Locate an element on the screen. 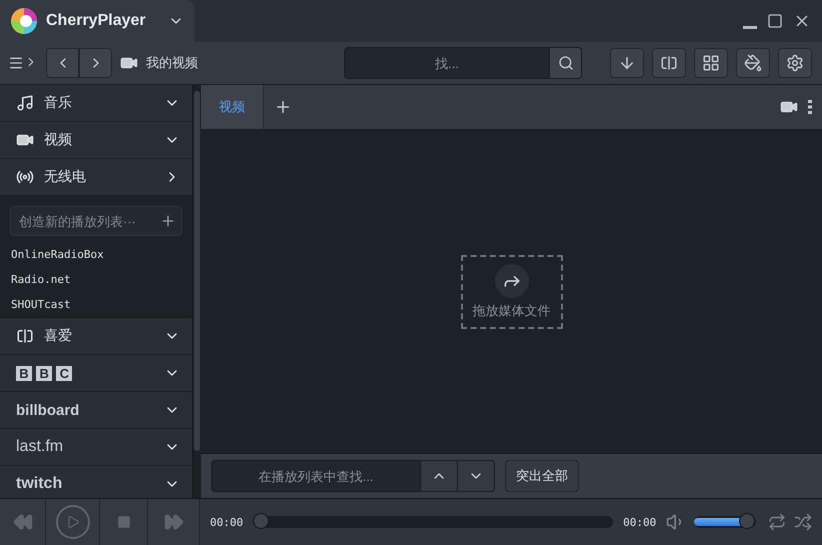 The width and height of the screenshot is (822, 545). search-button is located at coordinates (566, 63).